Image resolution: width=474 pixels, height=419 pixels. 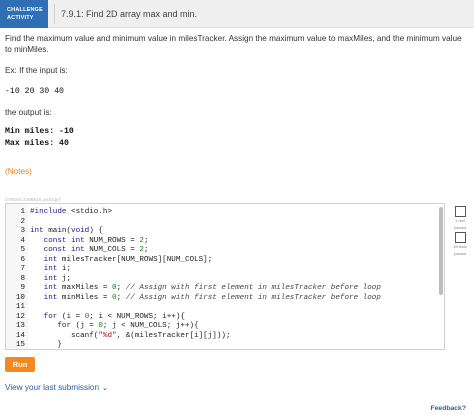 I want to click on code-text: int i;, so click(x=57, y=269).